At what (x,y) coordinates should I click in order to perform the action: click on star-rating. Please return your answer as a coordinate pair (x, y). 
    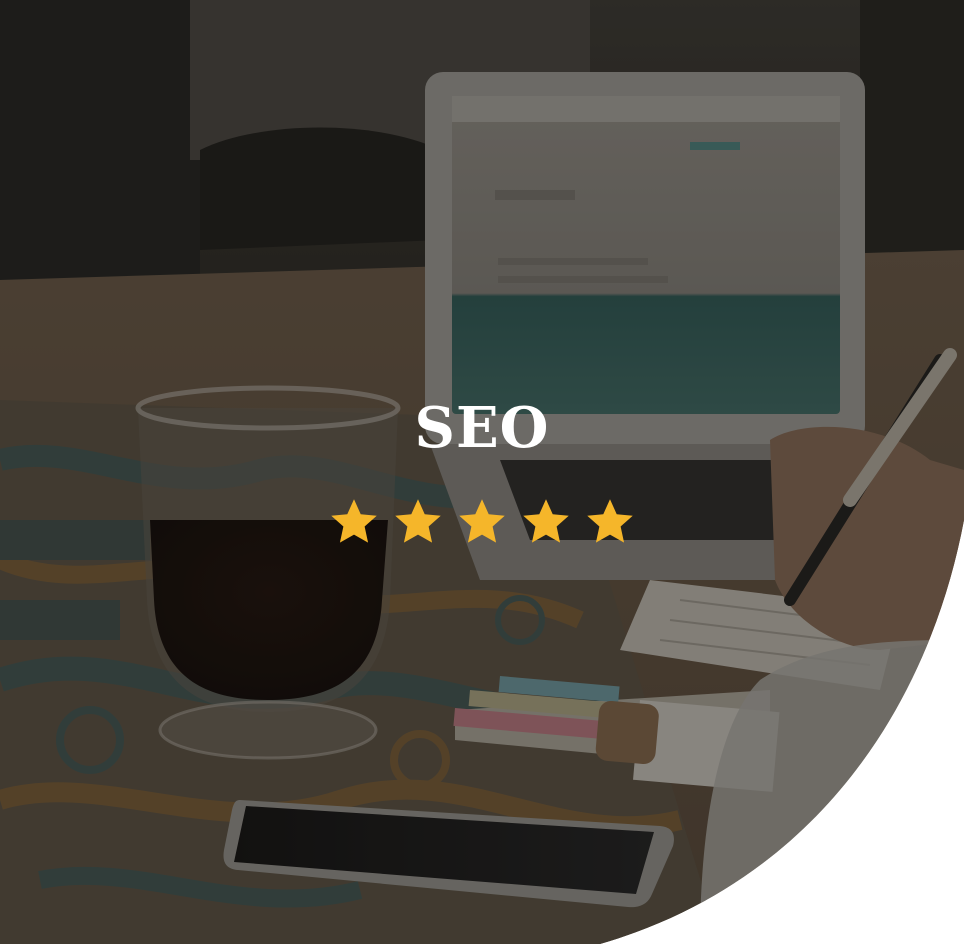
    Looking at the image, I should click on (482, 522).